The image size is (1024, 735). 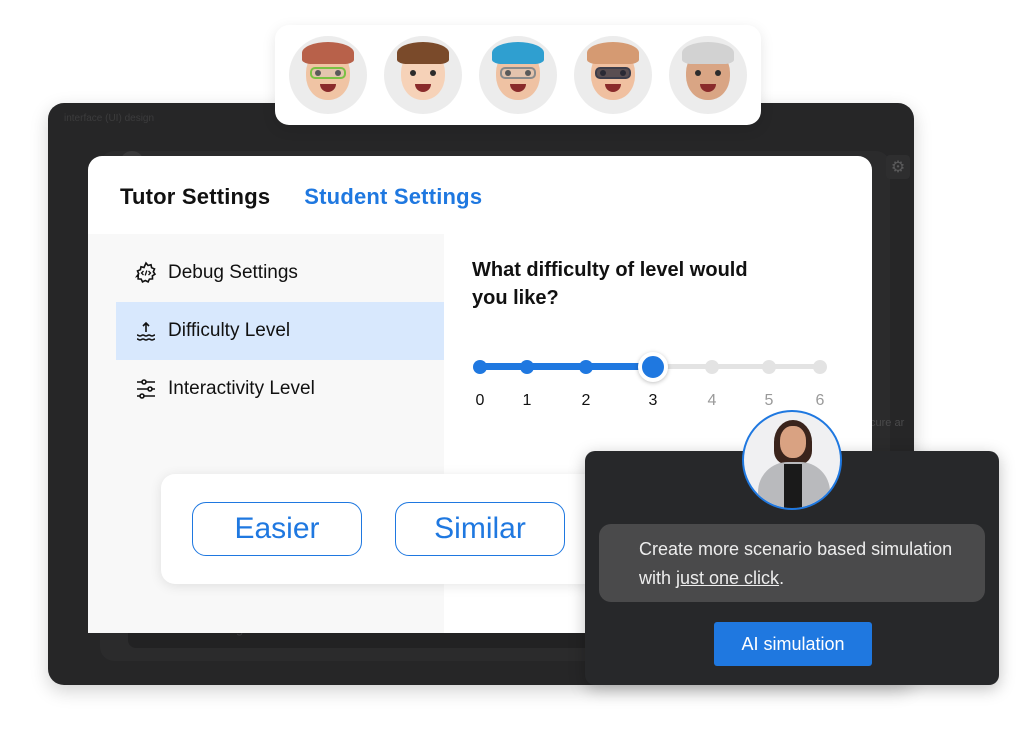 What do you see at coordinates (241, 388) in the screenshot?
I see `sidebar-item-label: Interactivity Level` at bounding box center [241, 388].